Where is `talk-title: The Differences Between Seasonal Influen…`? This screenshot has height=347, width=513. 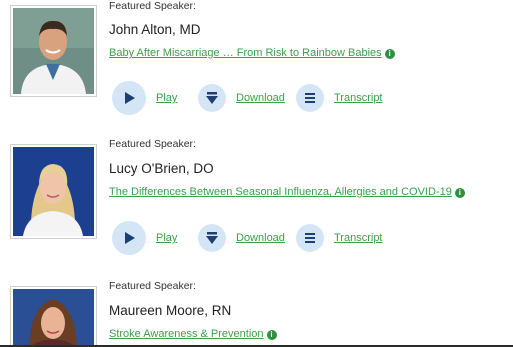 talk-title: The Differences Between Seasonal Influen… is located at coordinates (280, 192).